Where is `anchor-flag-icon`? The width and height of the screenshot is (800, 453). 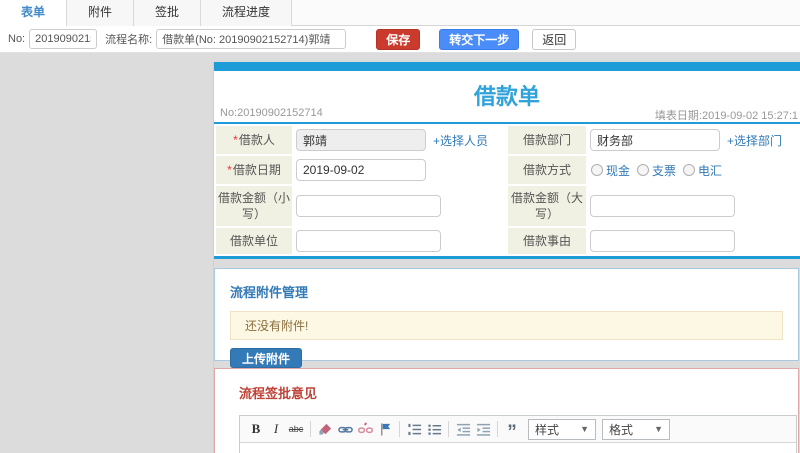
anchor-flag-icon is located at coordinates (385, 429).